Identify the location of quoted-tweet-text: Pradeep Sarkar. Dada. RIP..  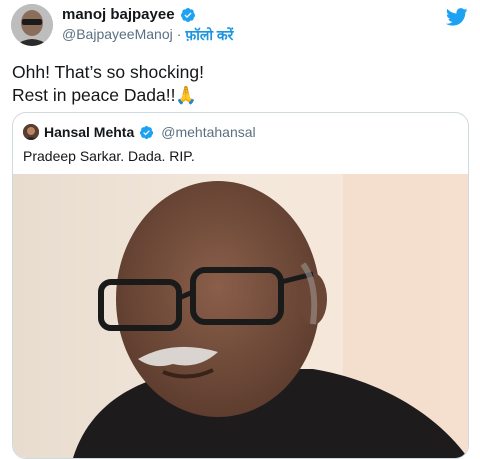
(109, 156).